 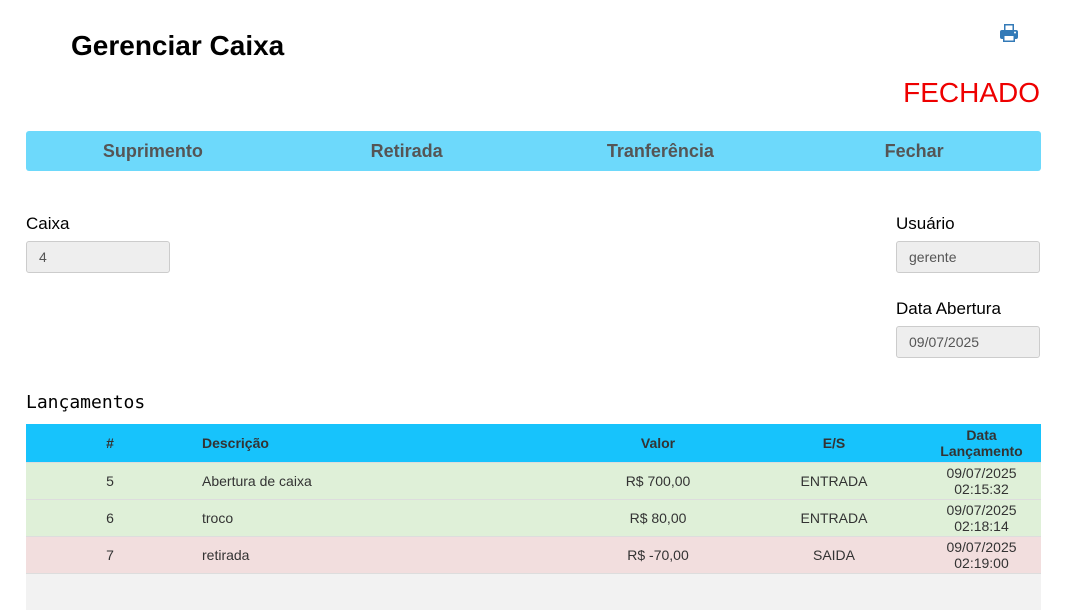 I want to click on print-button, so click(x=1009, y=33).